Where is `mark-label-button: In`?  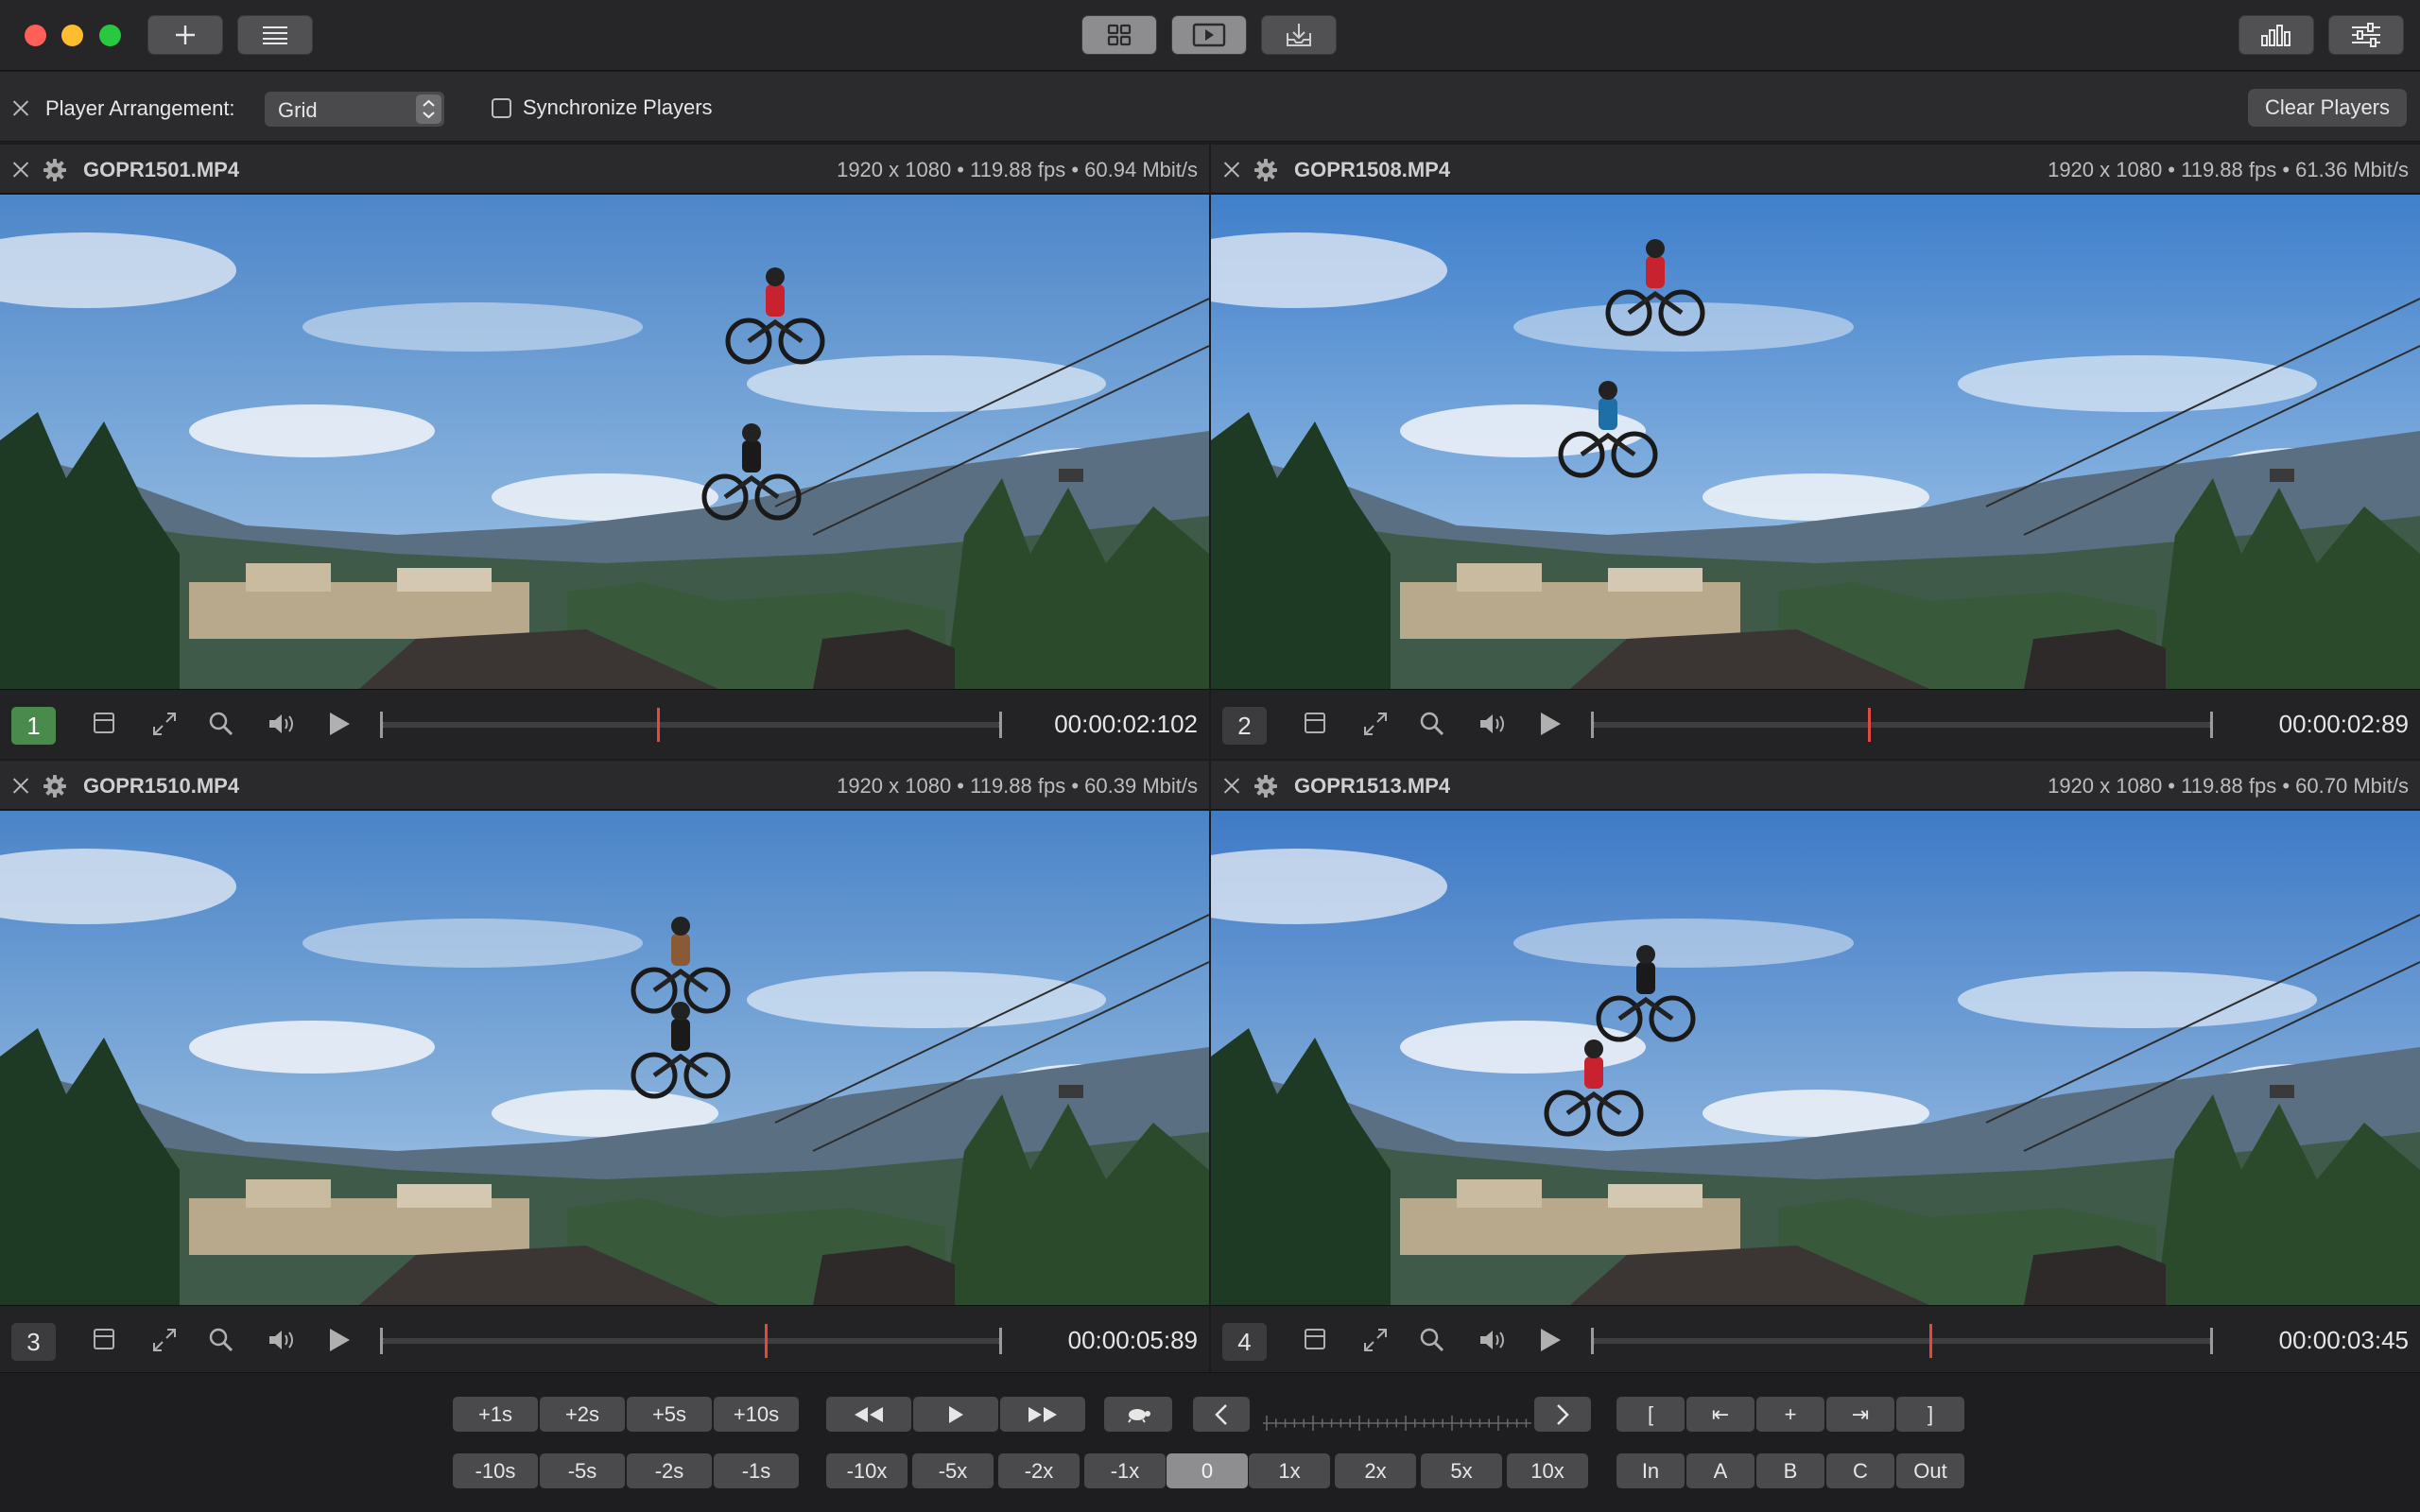 mark-label-button: In is located at coordinates (1651, 1470).